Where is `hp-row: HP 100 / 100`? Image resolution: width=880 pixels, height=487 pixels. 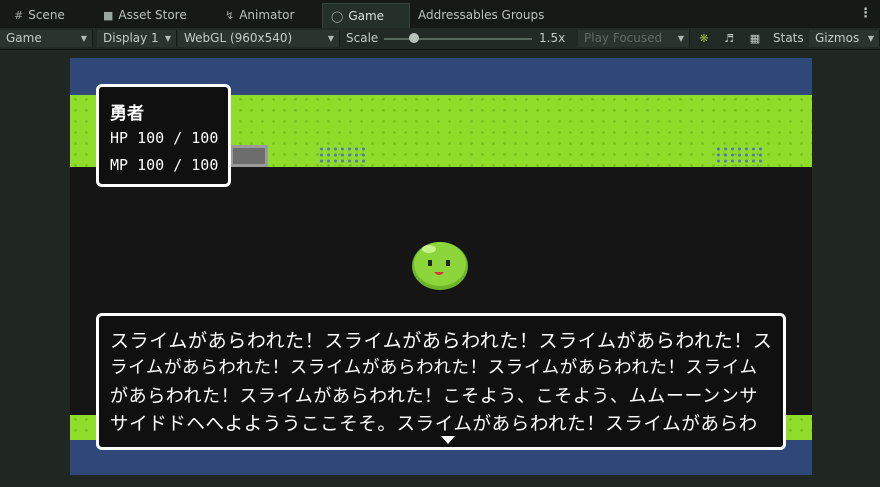 hp-row: HP 100 / 100 is located at coordinates (164, 138).